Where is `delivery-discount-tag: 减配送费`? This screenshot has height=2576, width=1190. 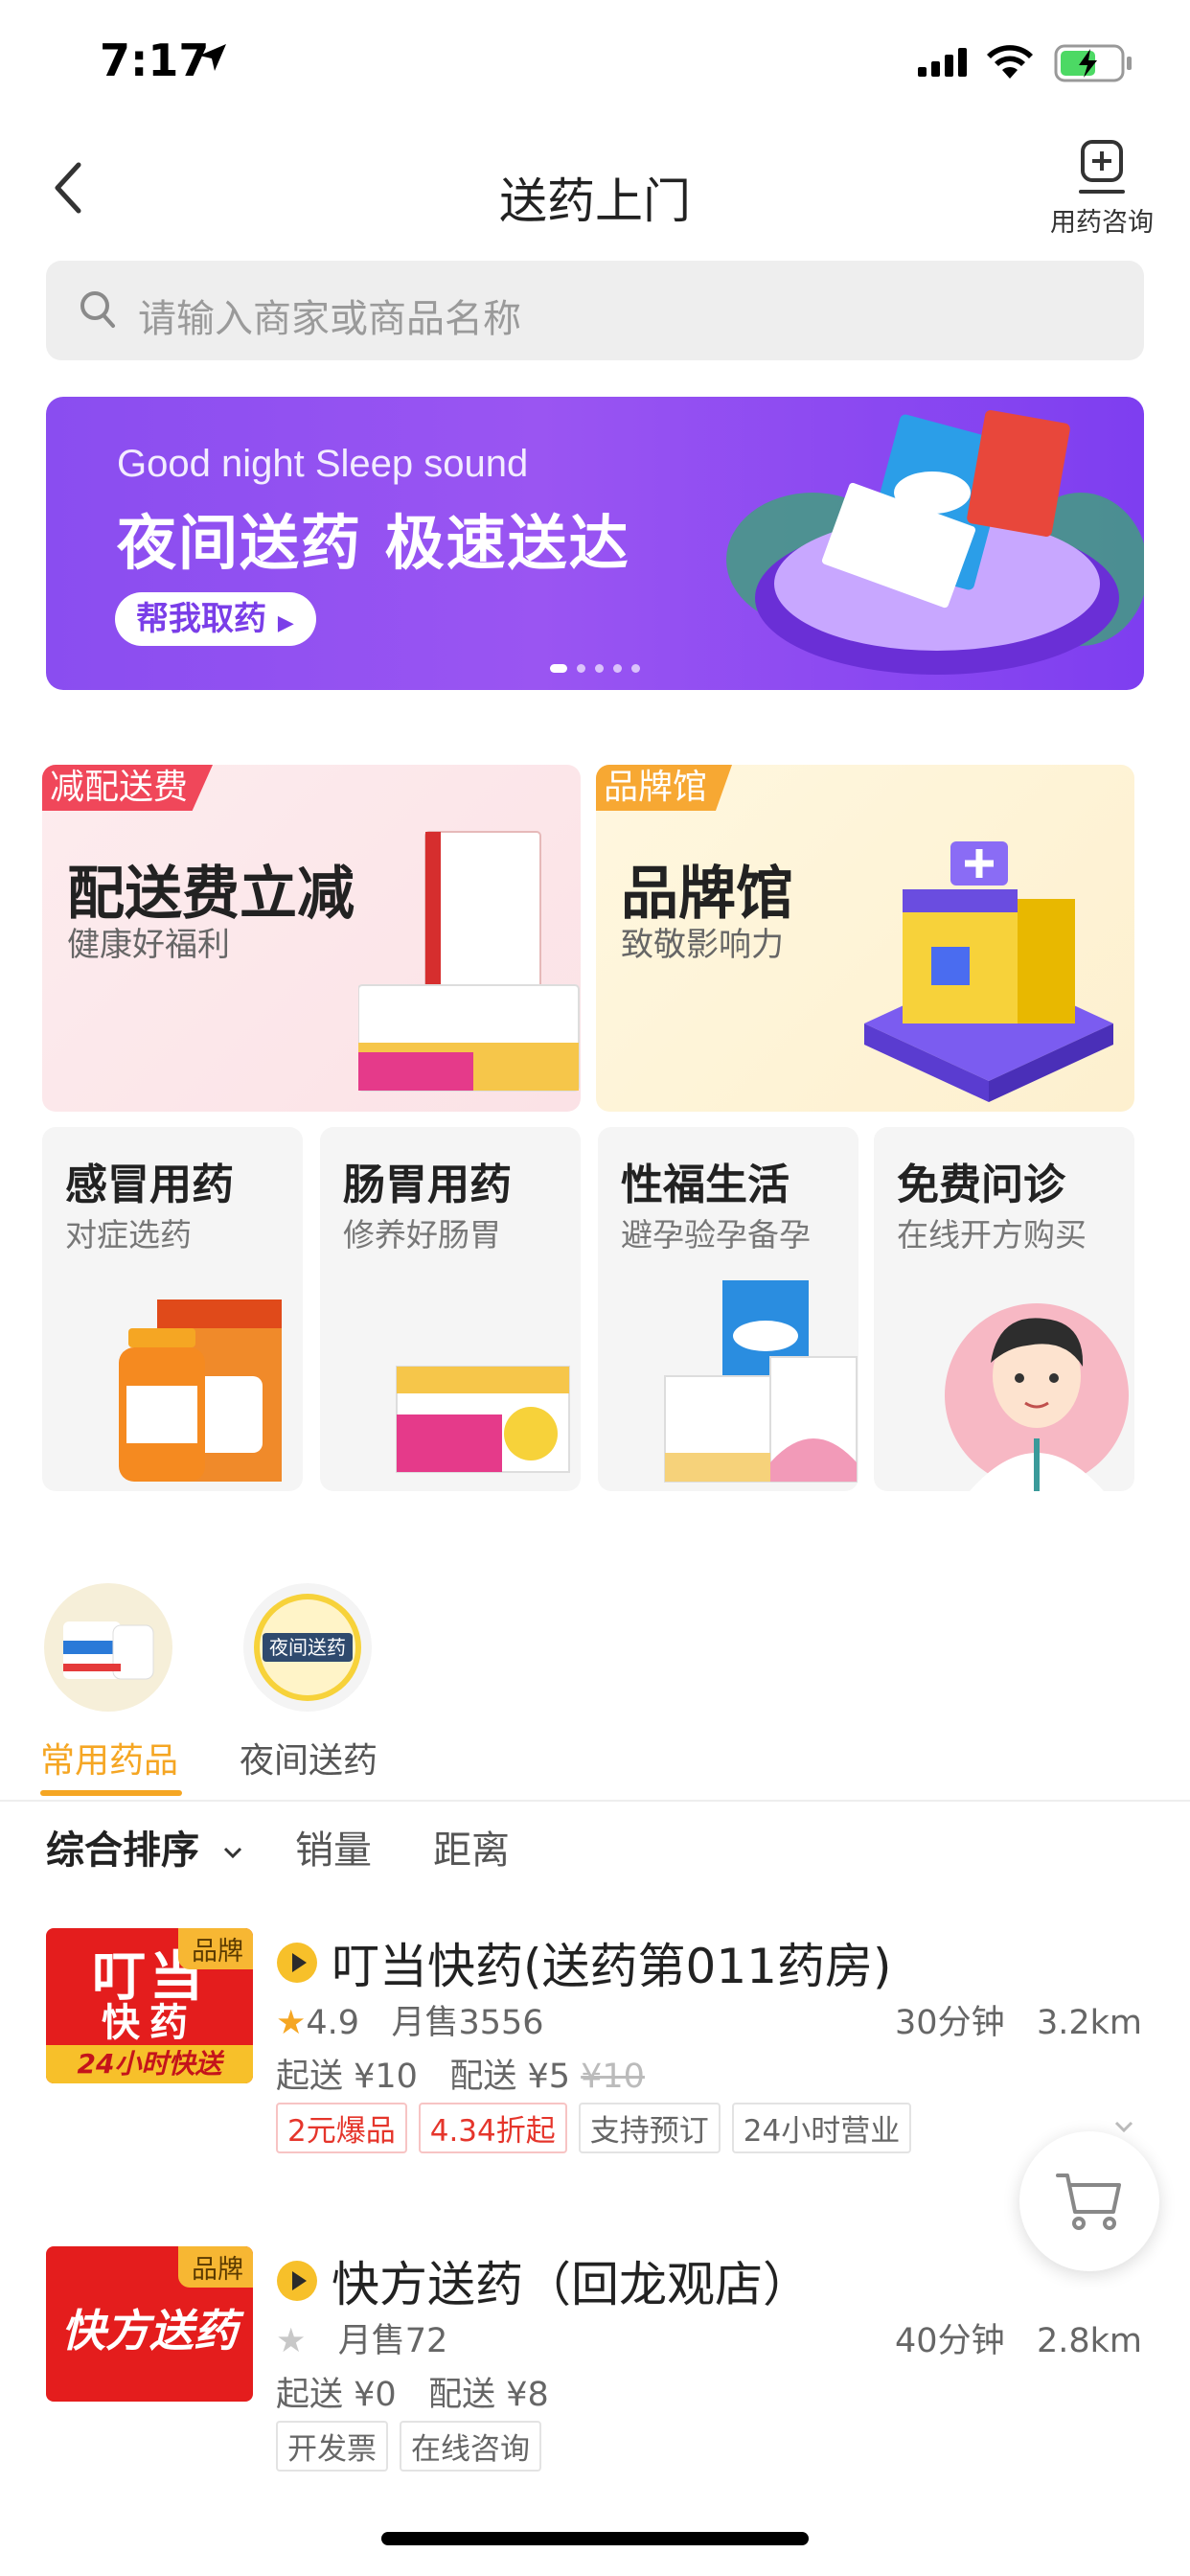 delivery-discount-tag: 减配送费 is located at coordinates (128, 788).